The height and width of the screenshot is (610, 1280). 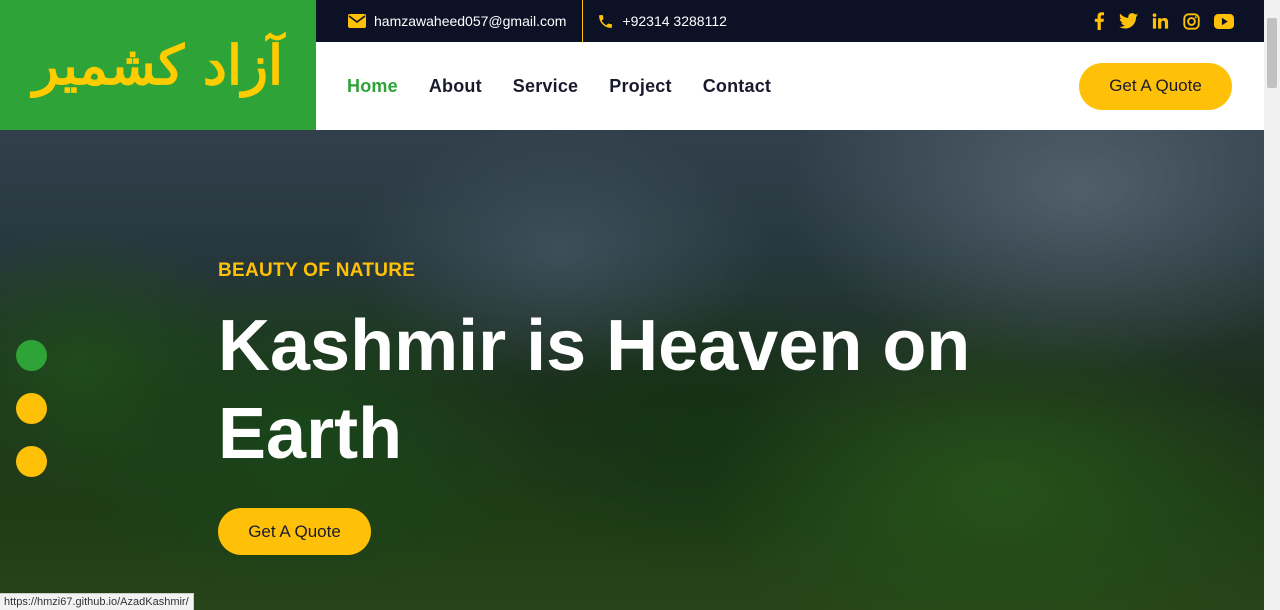 I want to click on hero-get-quote-button: Get A Quote, so click(x=294, y=531).